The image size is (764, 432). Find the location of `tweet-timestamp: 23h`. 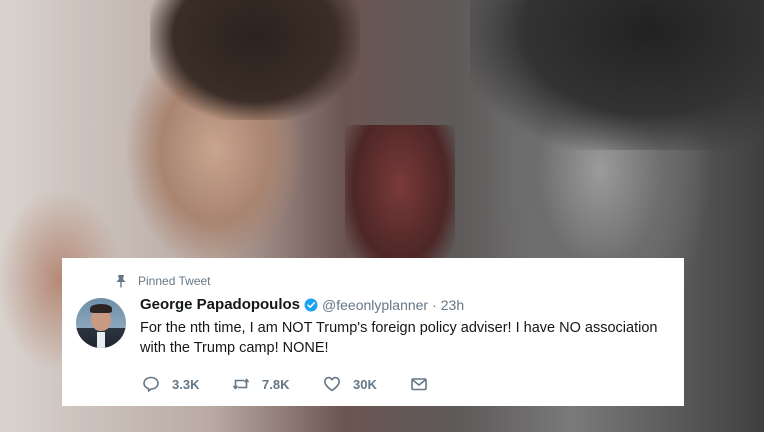

tweet-timestamp: 23h is located at coordinates (452, 305).